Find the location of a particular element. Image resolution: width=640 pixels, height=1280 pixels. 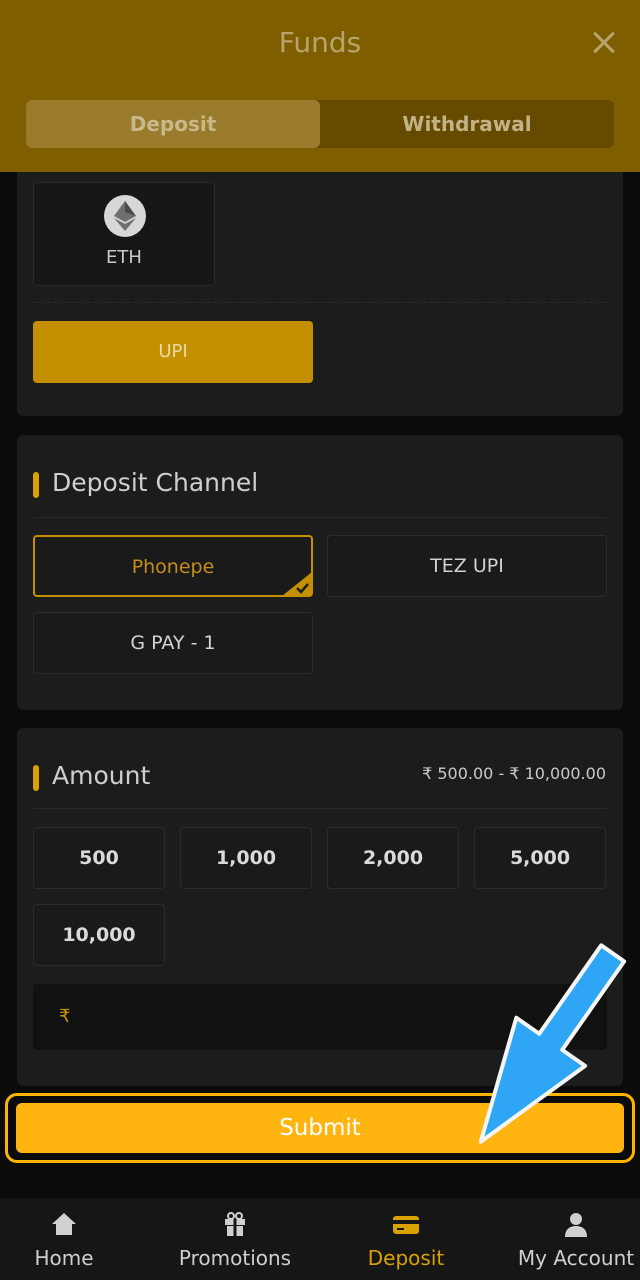

currency-symbol: ₹ is located at coordinates (65, 1016).